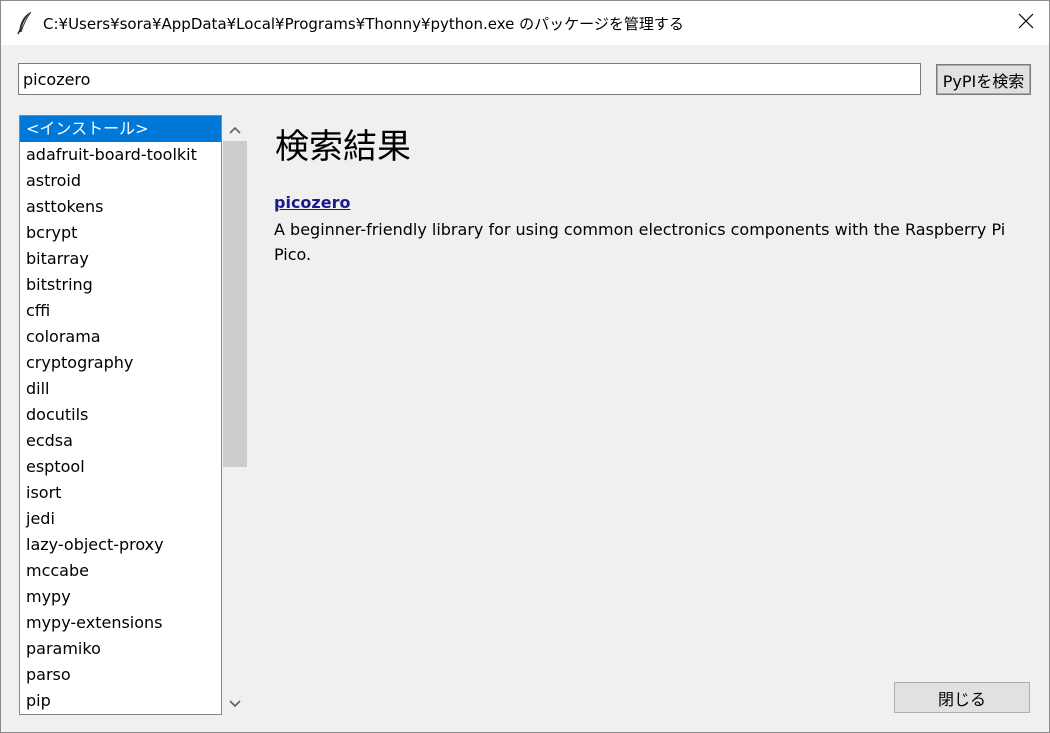 The image size is (1050, 733). What do you see at coordinates (312, 202) in the screenshot?
I see `result-package-link: picozero` at bounding box center [312, 202].